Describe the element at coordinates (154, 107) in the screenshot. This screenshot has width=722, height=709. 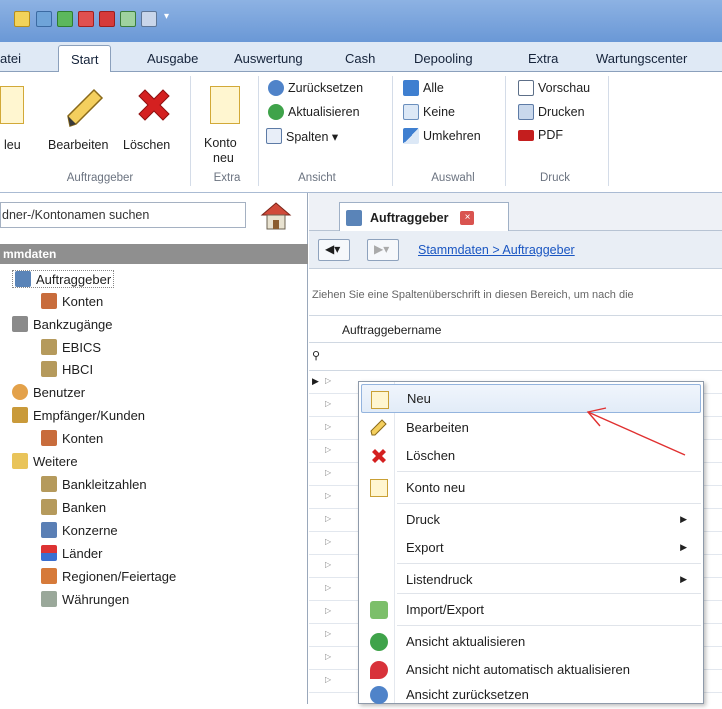
I see `red-x-icon` at that location.